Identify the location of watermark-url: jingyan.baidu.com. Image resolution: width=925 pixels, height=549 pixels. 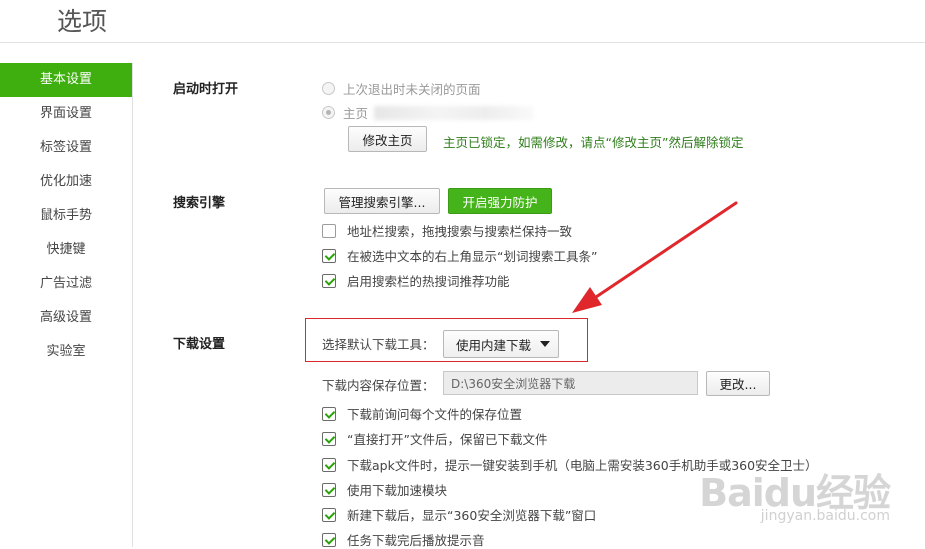
(825, 516).